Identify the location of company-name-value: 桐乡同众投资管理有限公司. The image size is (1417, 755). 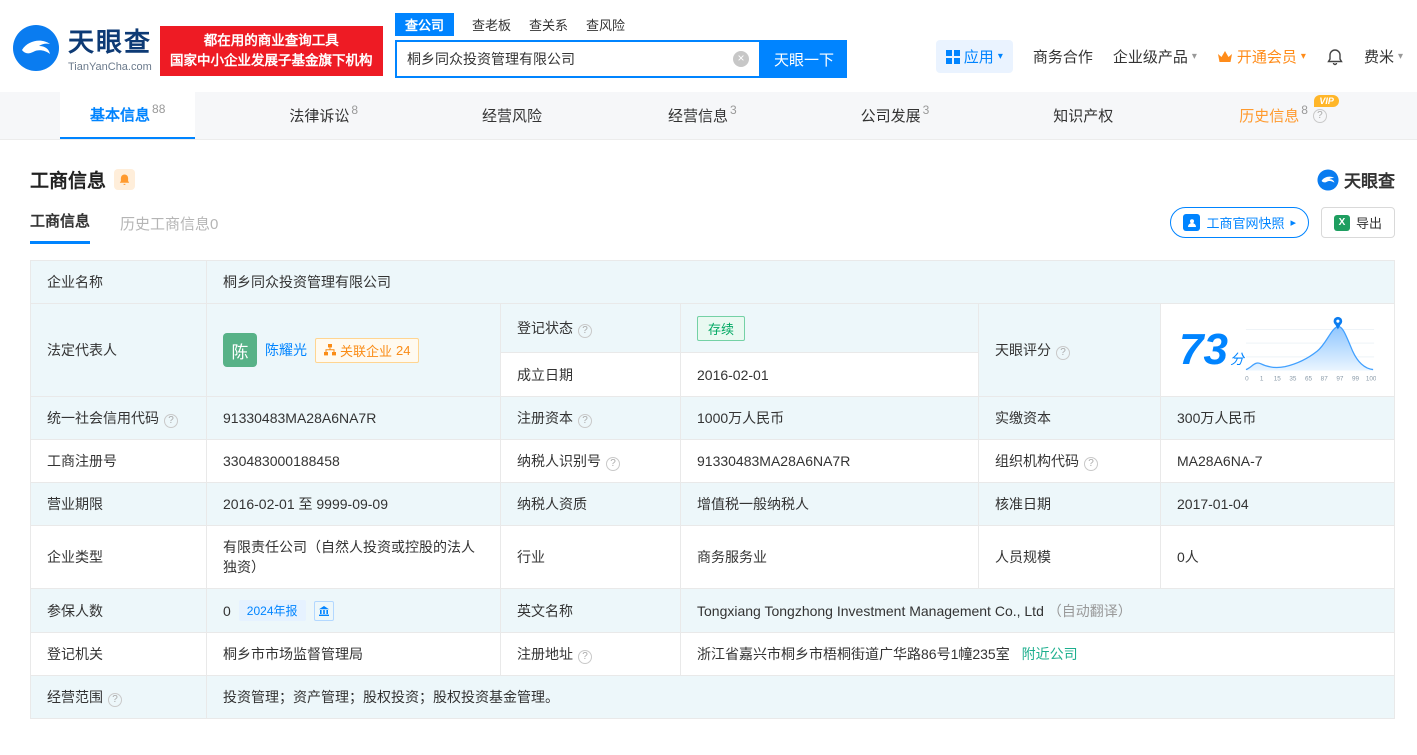
(800, 282).